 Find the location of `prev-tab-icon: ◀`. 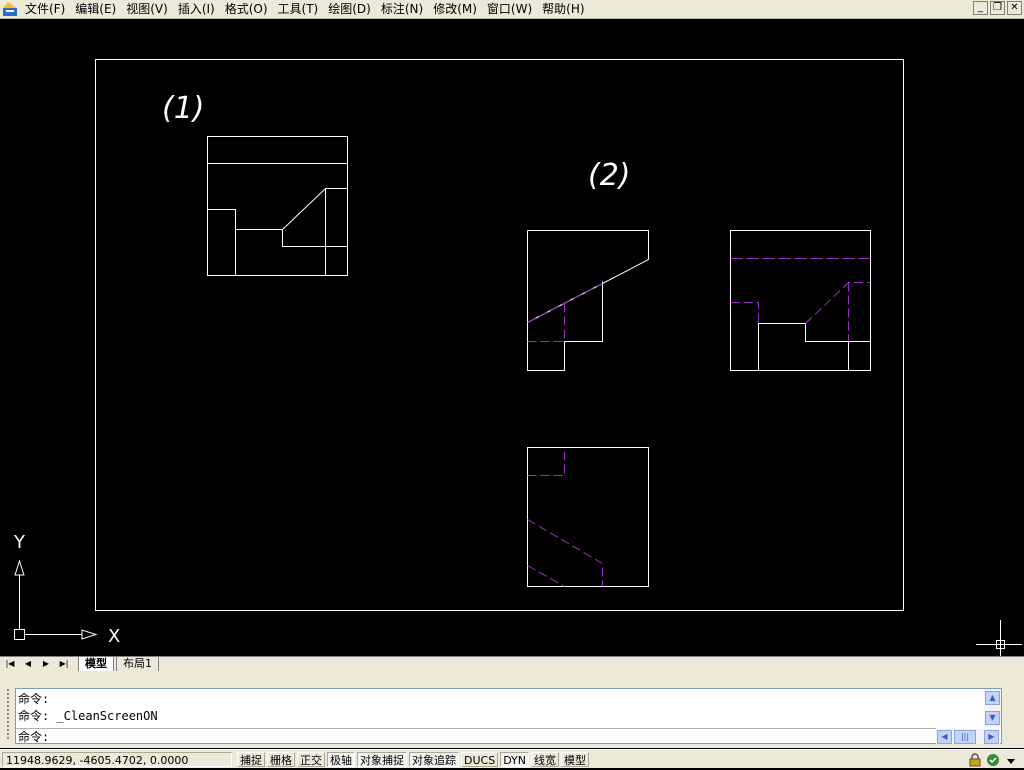

prev-tab-icon: ◀ is located at coordinates (28, 664).